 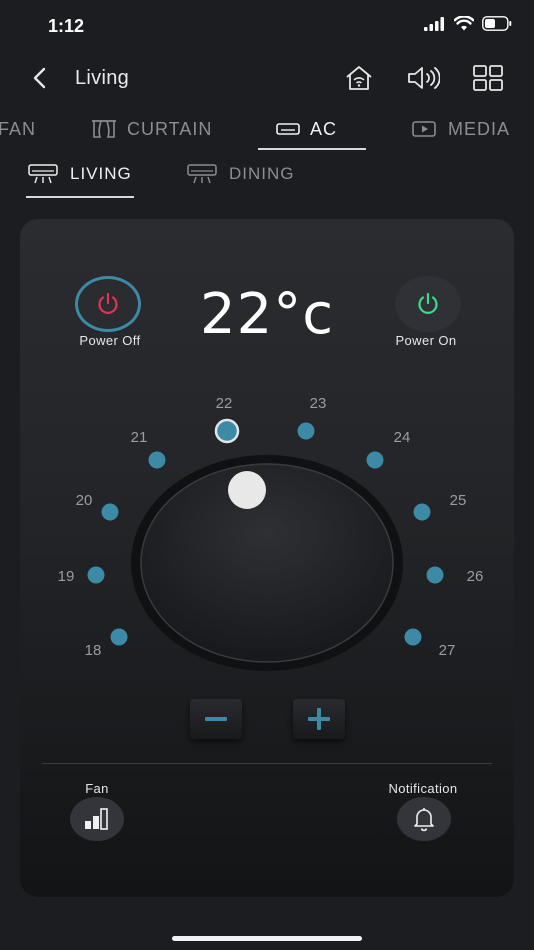 What do you see at coordinates (97, 788) in the screenshot?
I see `fan-label: Fan` at bounding box center [97, 788].